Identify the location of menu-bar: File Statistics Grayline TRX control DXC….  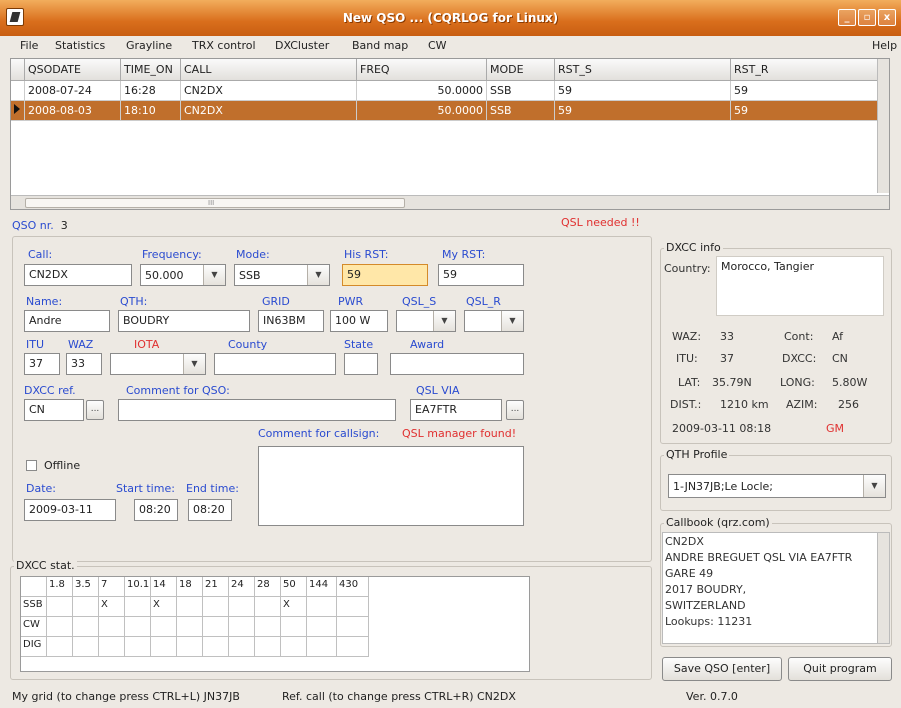
(450, 46).